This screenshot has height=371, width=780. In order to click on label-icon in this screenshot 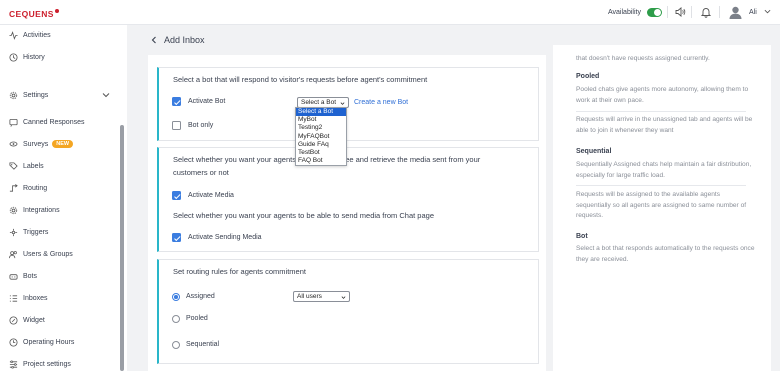, I will do `click(13, 165)`.